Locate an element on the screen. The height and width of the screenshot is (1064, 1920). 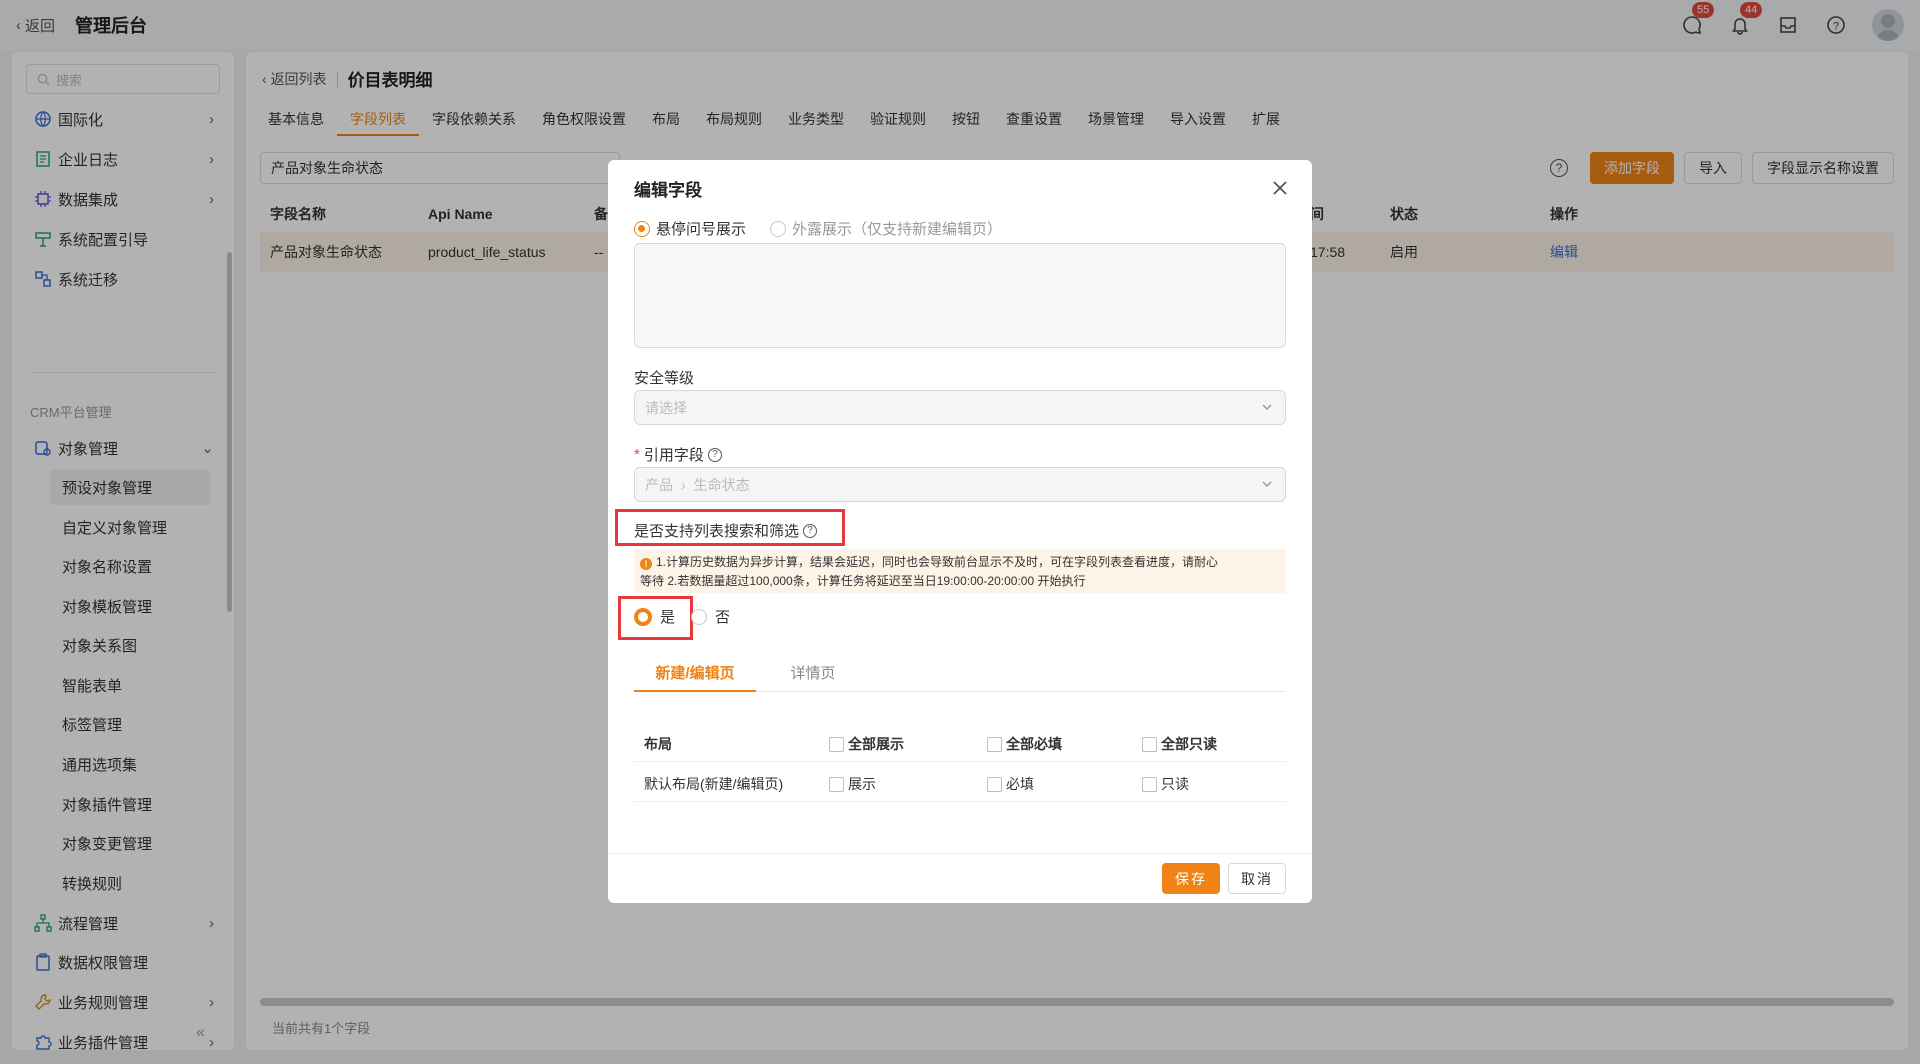
dialog-footer: 保存 取消 is located at coordinates (960, 878).